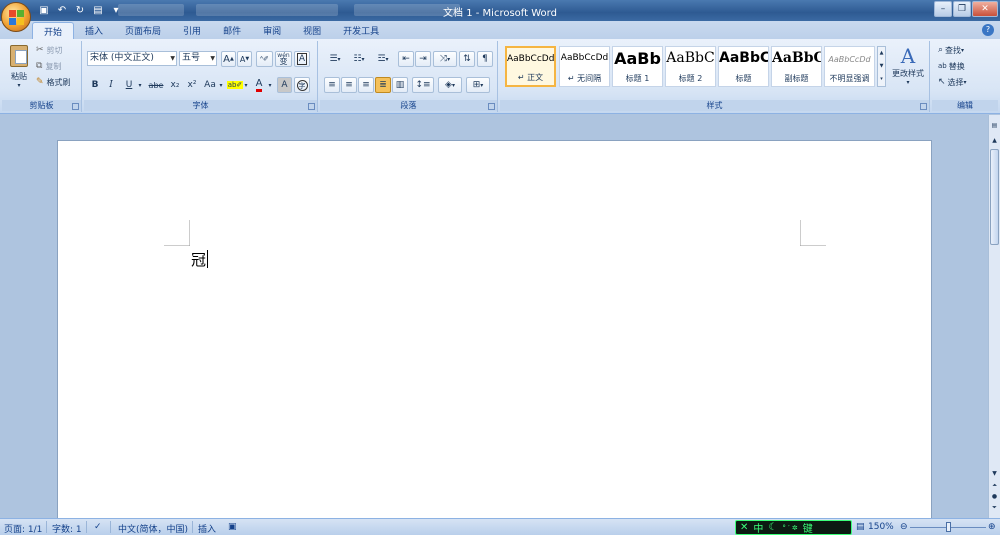 This screenshot has width=1000, height=535. What do you see at coordinates (530, 66) in the screenshot?
I see `style-normal: AaBbCcDd ↵ 正文` at bounding box center [530, 66].